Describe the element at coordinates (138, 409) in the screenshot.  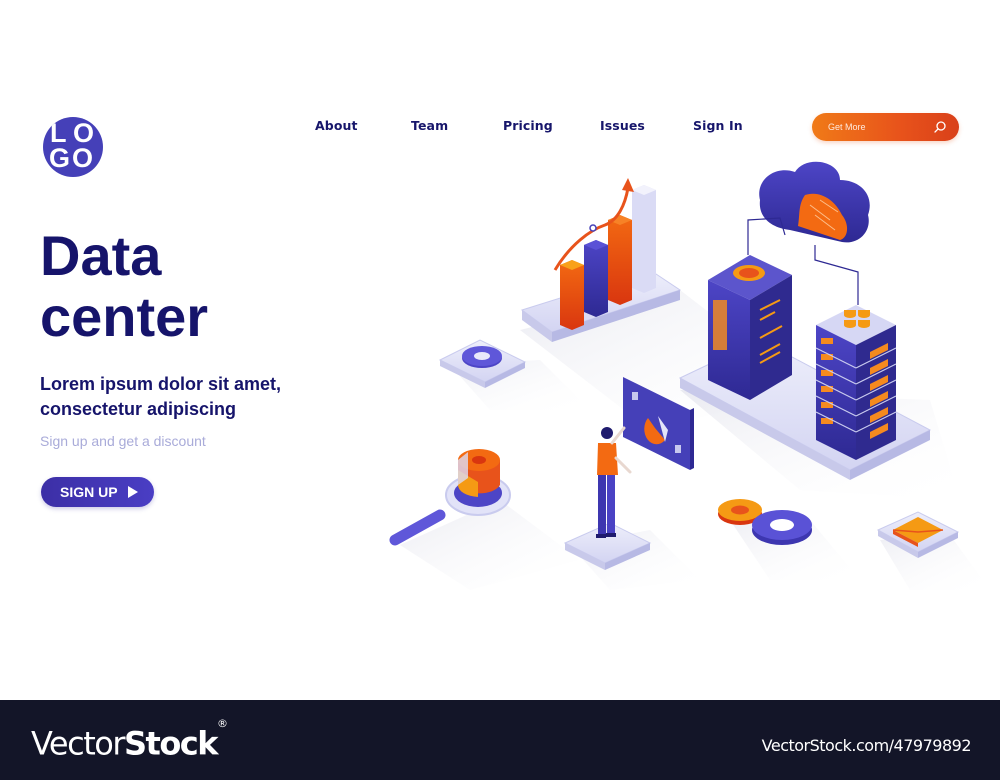
I see `subtitle-line: consectetur adipiscing` at that location.